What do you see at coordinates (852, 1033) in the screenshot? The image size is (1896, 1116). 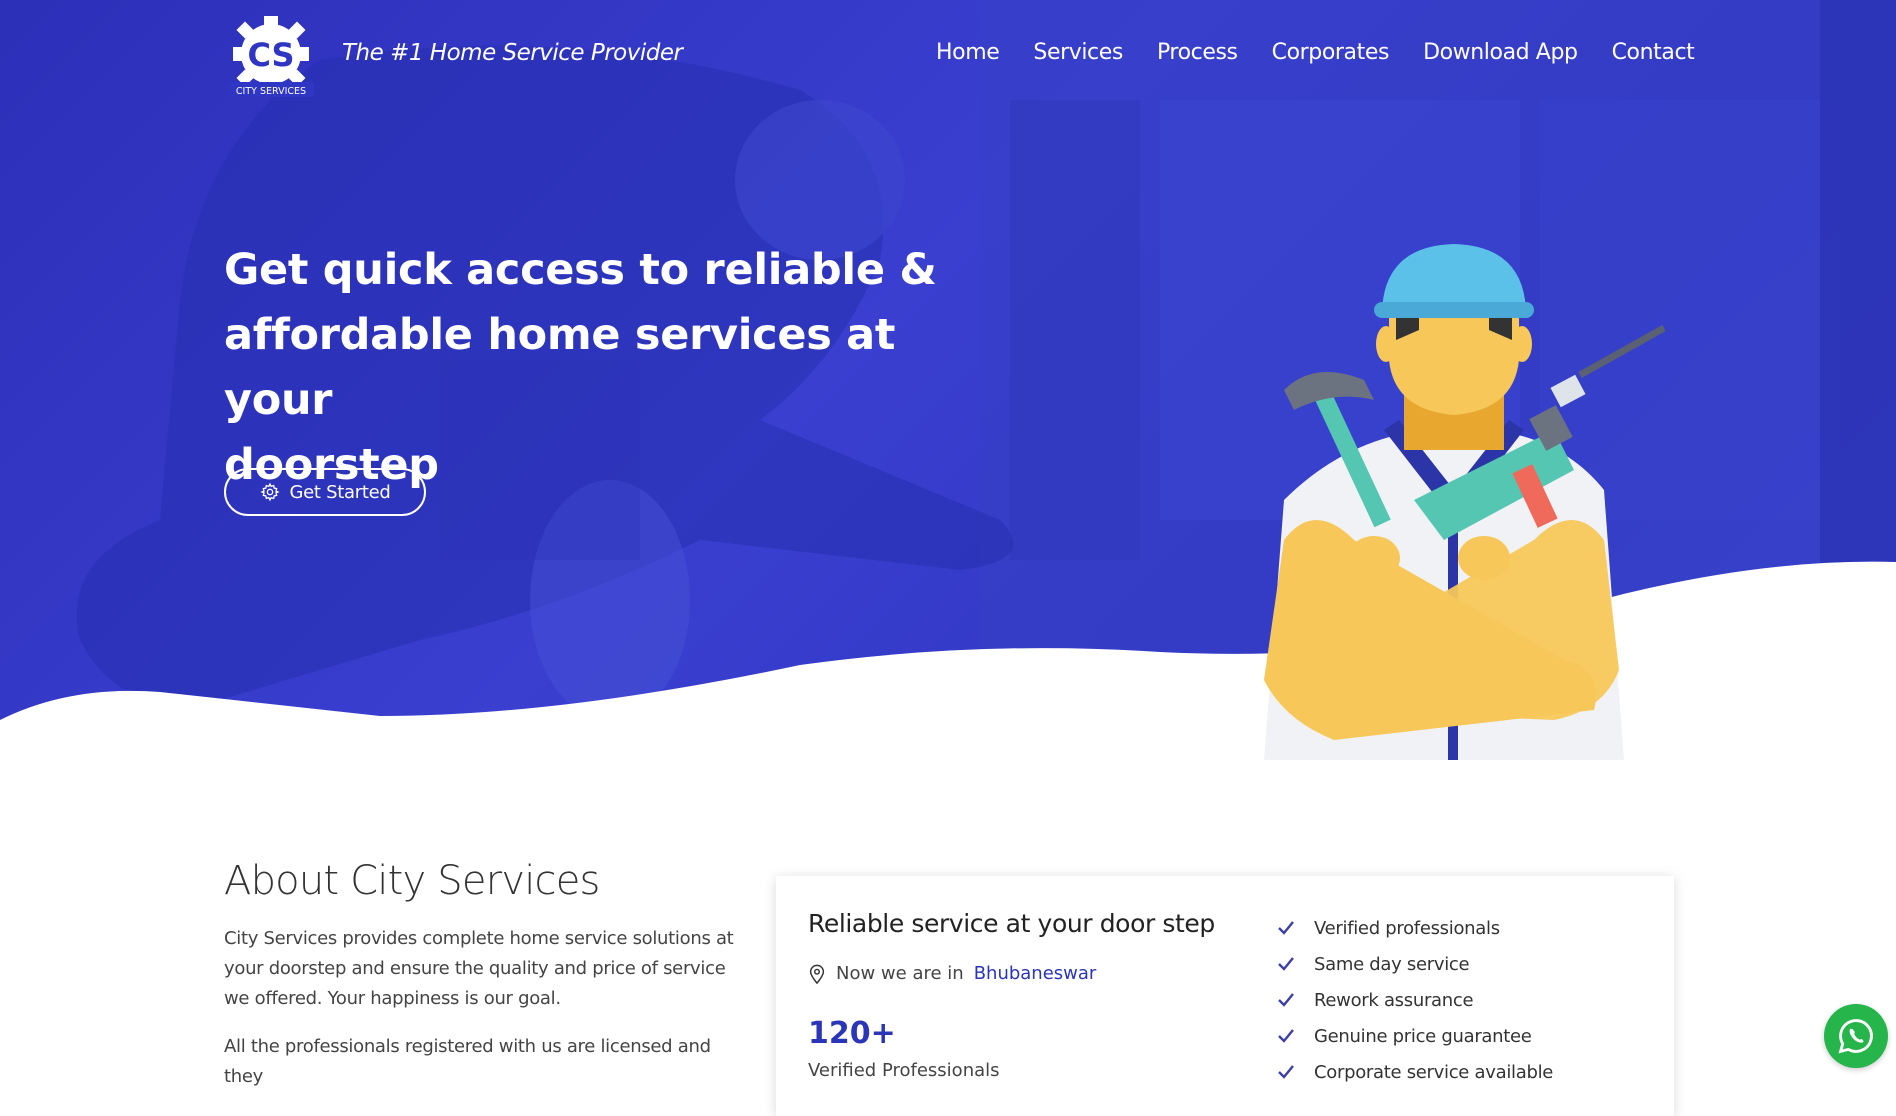 I see `professionals-count: 120+` at bounding box center [852, 1033].